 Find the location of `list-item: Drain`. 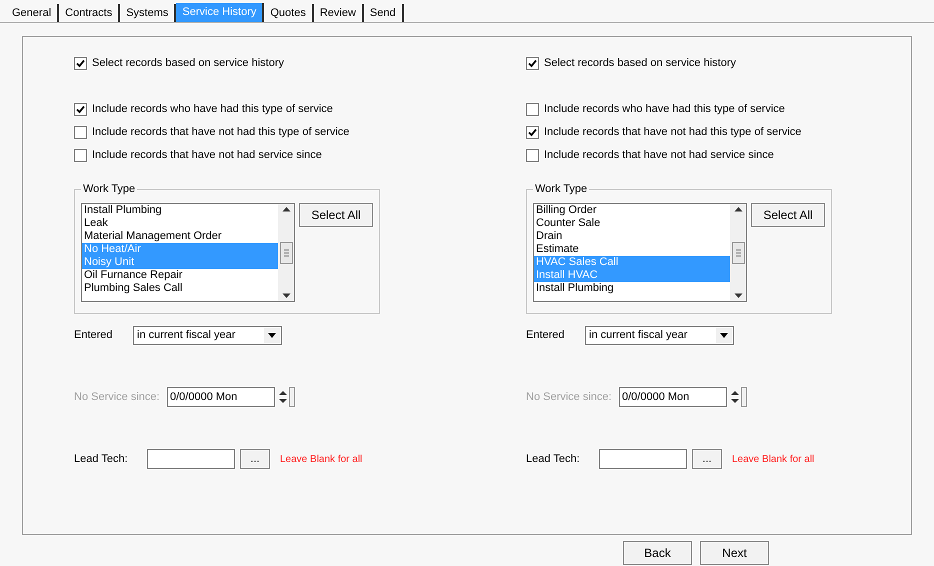

list-item: Drain is located at coordinates (632, 236).